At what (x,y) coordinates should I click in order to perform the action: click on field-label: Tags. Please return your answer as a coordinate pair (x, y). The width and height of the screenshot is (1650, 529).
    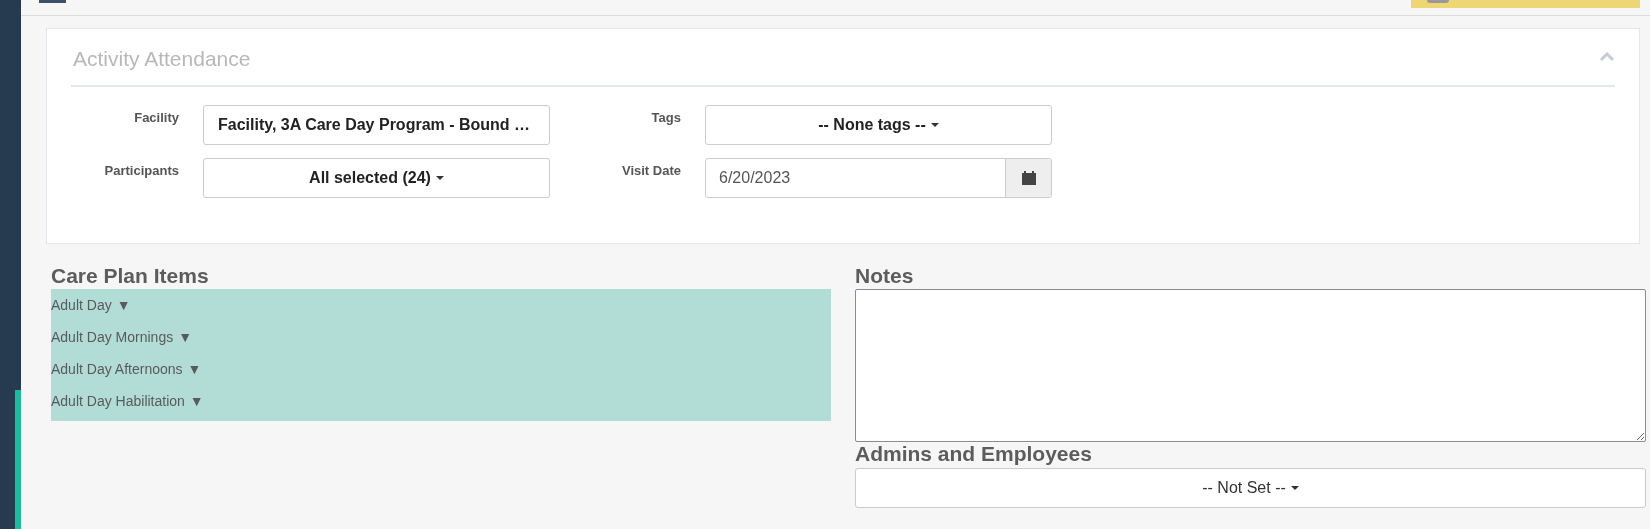
    Looking at the image, I should click on (665, 118).